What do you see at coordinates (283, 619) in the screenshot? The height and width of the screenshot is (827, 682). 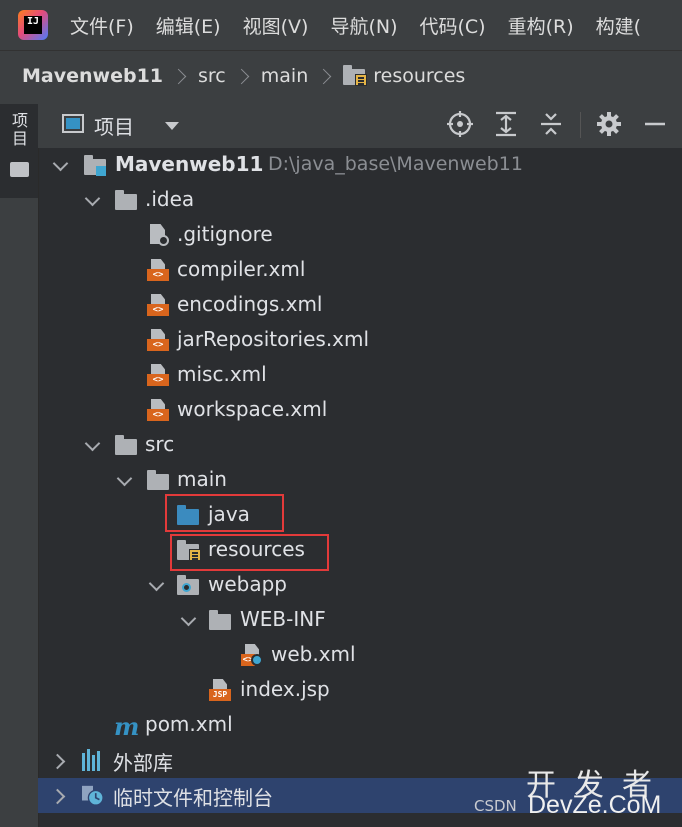 I see `tree-label-web-inf: WEB-INF` at bounding box center [283, 619].